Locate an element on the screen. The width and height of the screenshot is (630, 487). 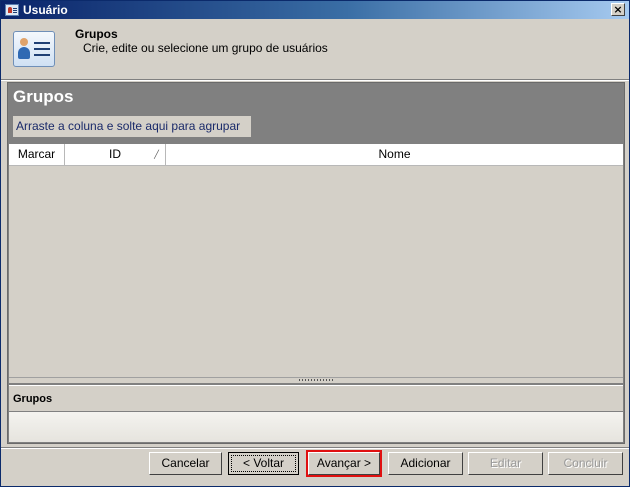
finish-button: Concluir is located at coordinates (585, 463).